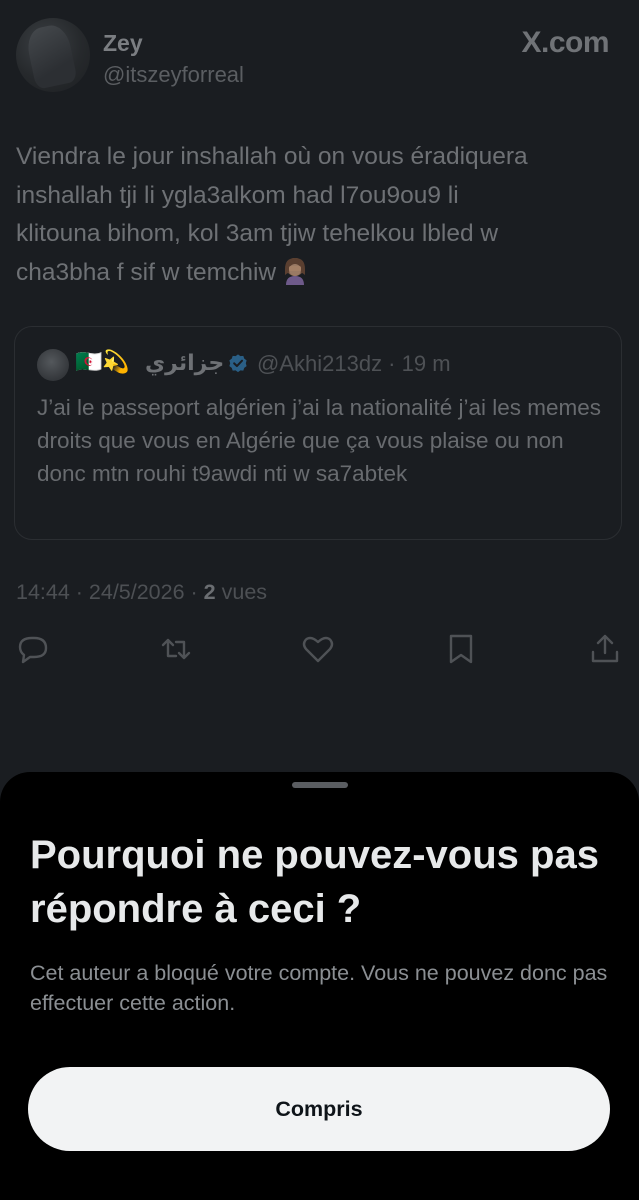 The height and width of the screenshot is (1200, 639). Describe the element at coordinates (53, 55) in the screenshot. I see `author-avatar` at that location.